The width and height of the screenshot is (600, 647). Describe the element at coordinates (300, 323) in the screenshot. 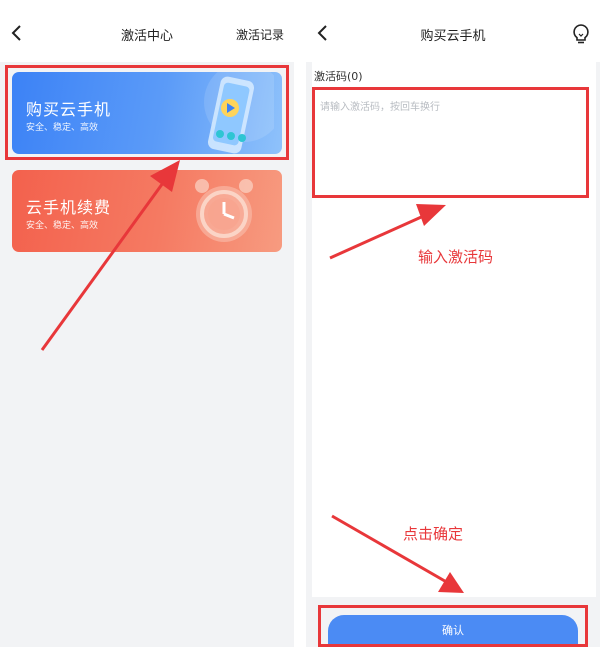

I see `panel-divider` at that location.